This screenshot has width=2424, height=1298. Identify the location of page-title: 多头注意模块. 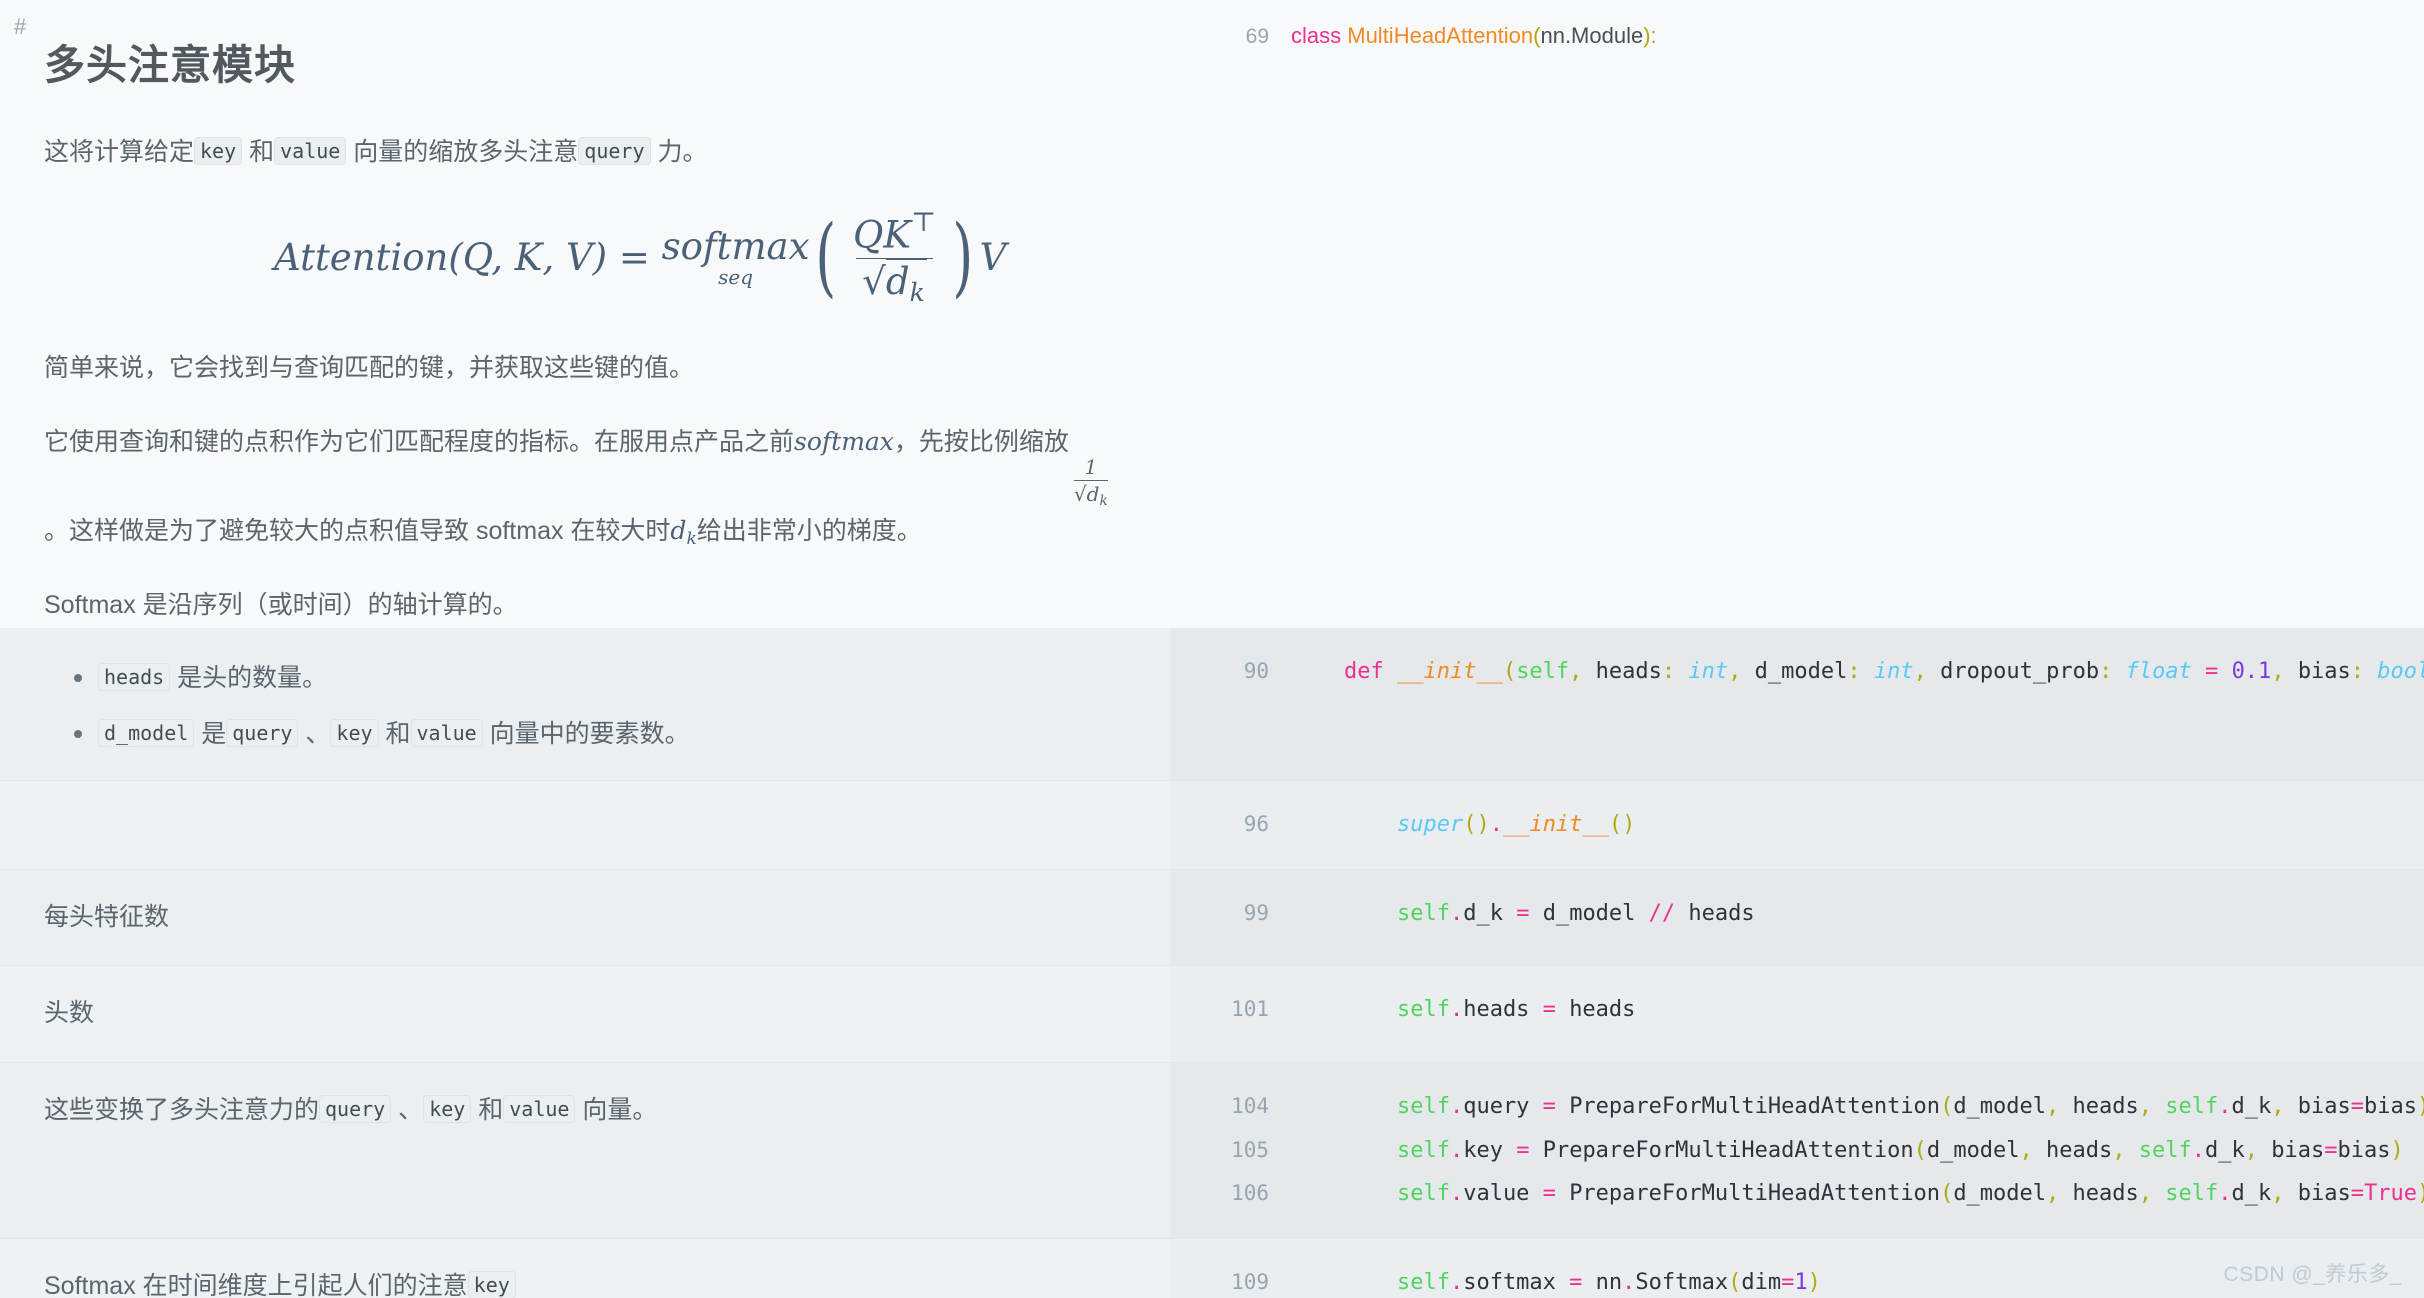
(170, 65).